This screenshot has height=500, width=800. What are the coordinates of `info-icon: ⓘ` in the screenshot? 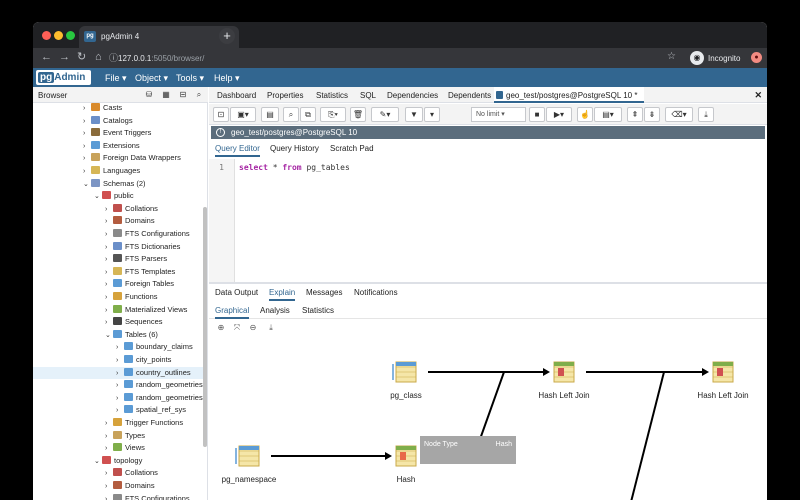 It's located at (113, 58).